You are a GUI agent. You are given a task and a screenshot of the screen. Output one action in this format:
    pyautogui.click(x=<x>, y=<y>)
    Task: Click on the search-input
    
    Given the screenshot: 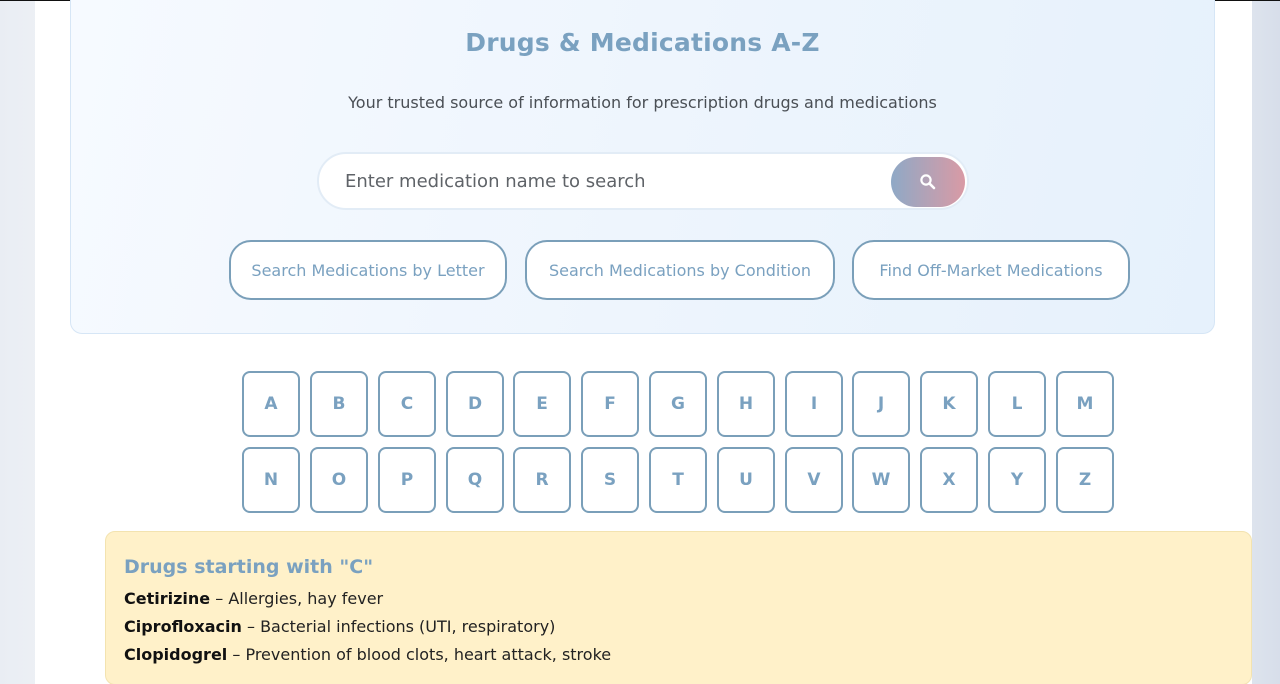 What is the action you would take?
    pyautogui.click(x=599, y=181)
    